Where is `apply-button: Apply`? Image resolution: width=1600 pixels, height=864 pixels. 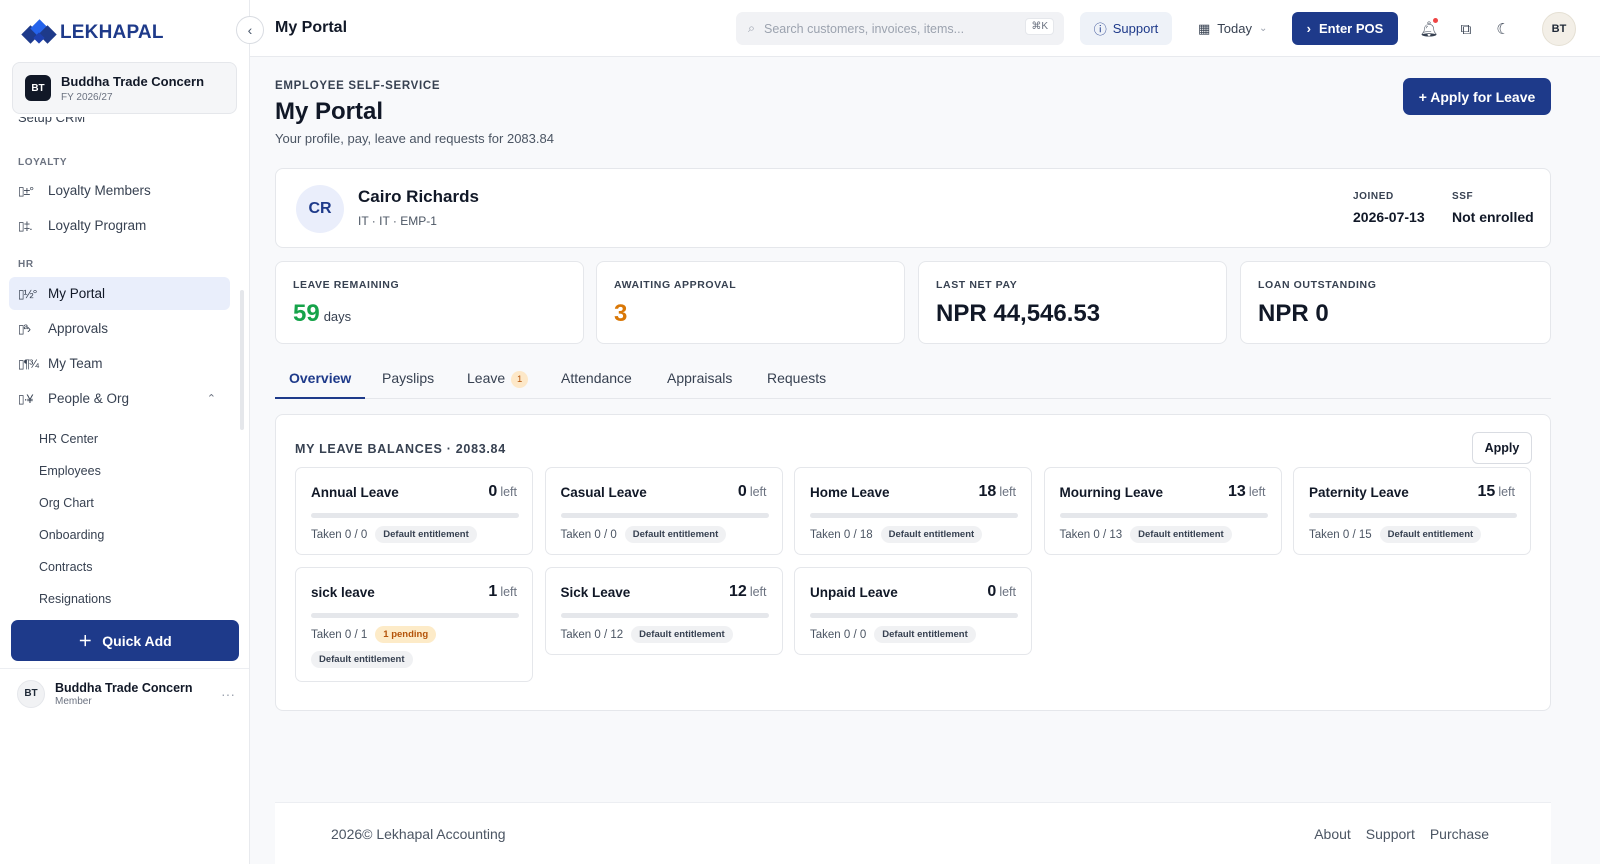
apply-button: Apply is located at coordinates (1502, 448).